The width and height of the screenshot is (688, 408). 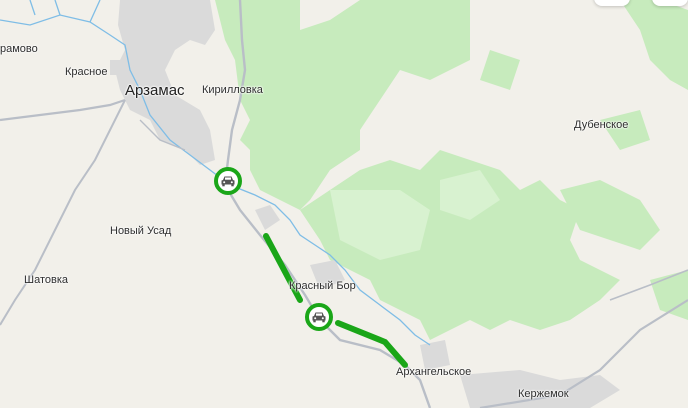 I want to click on place-label-shatovka: Шатовка, so click(x=46, y=280).